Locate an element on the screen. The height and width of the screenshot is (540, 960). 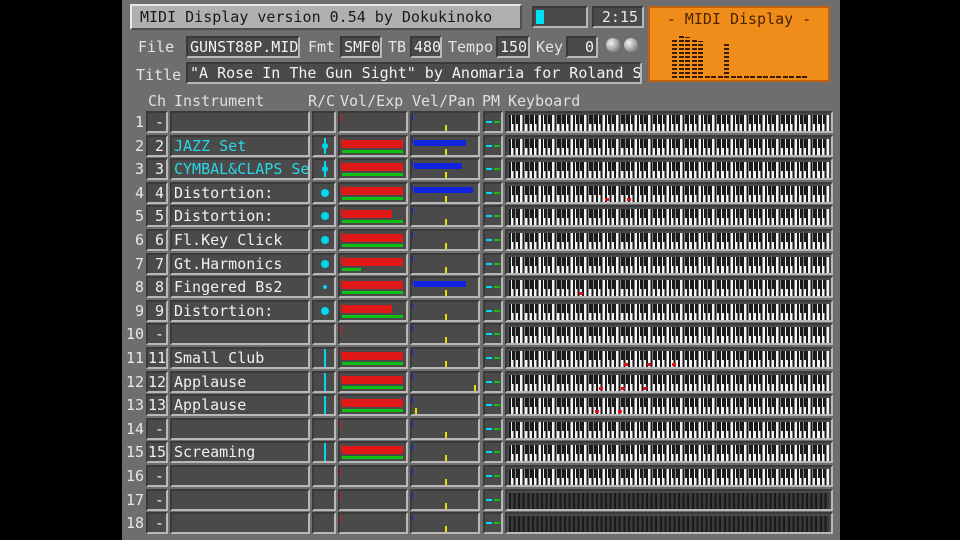
active-note is located at coordinates (597, 412).